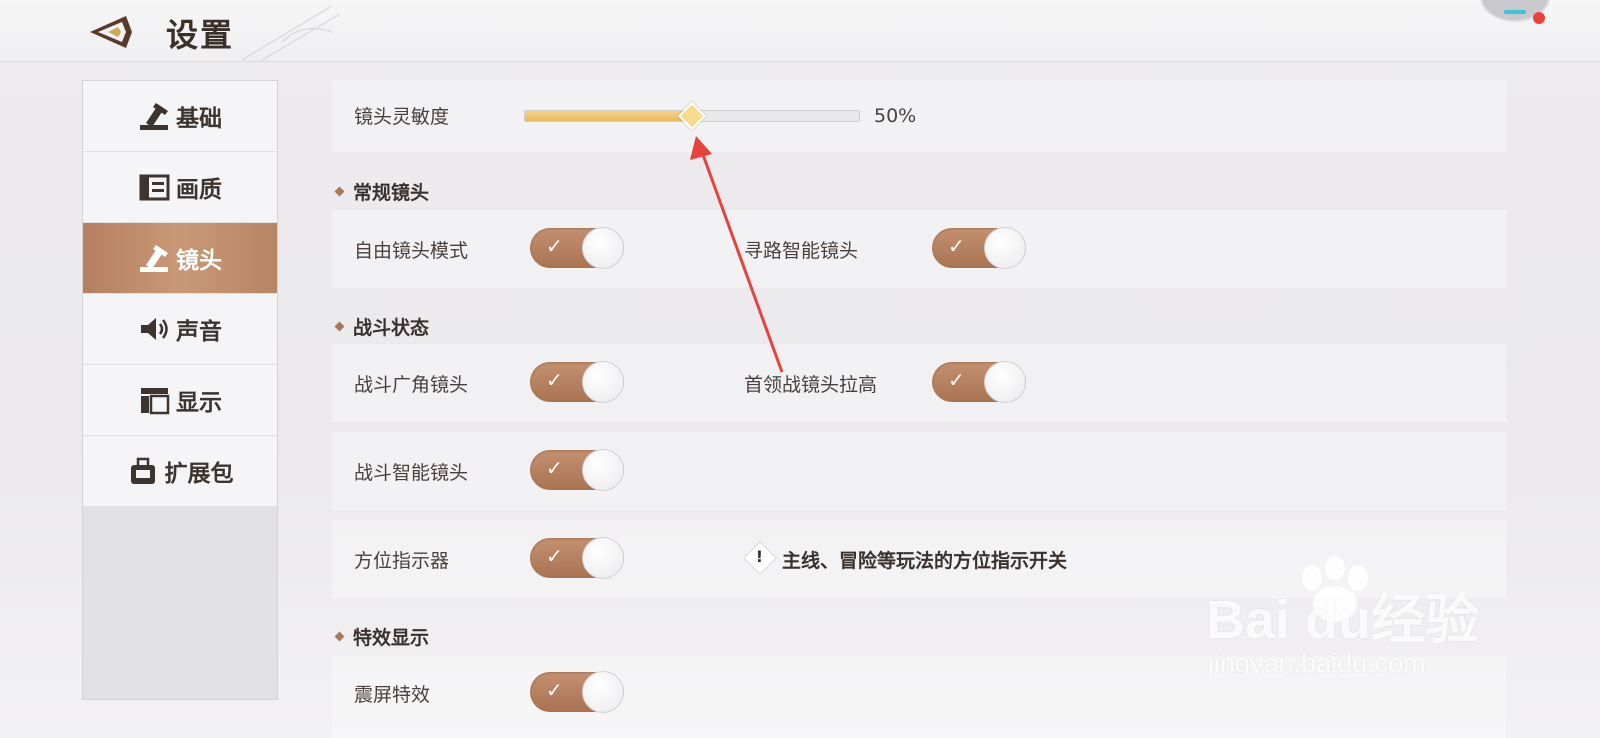  I want to click on free-camera-toggle: ✓, so click(577, 248).